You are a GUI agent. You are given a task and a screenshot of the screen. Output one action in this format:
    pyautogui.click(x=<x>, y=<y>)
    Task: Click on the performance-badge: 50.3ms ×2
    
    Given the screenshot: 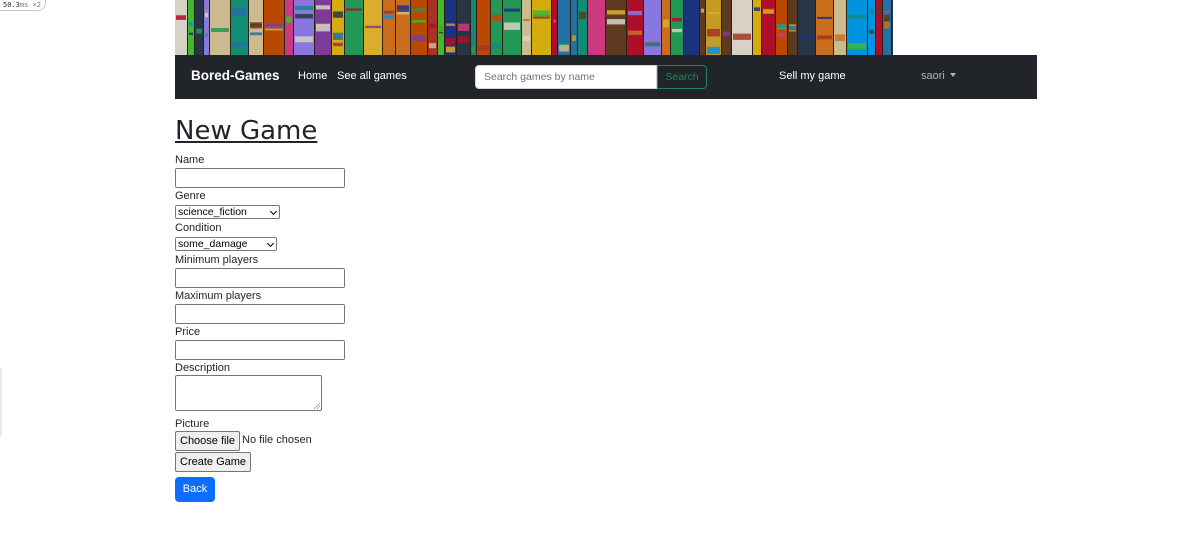 What is the action you would take?
    pyautogui.click(x=23, y=5)
    